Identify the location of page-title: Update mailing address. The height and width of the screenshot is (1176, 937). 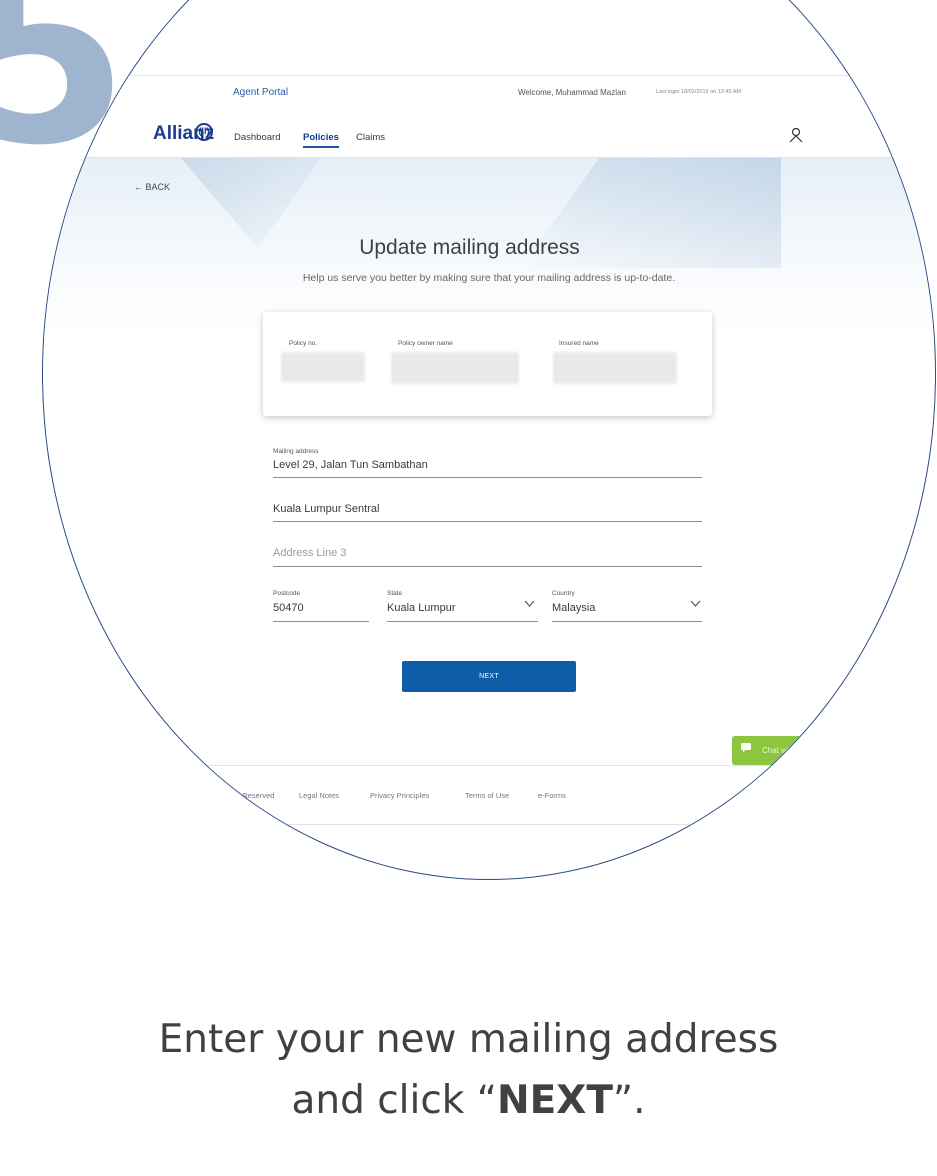
(469, 247).